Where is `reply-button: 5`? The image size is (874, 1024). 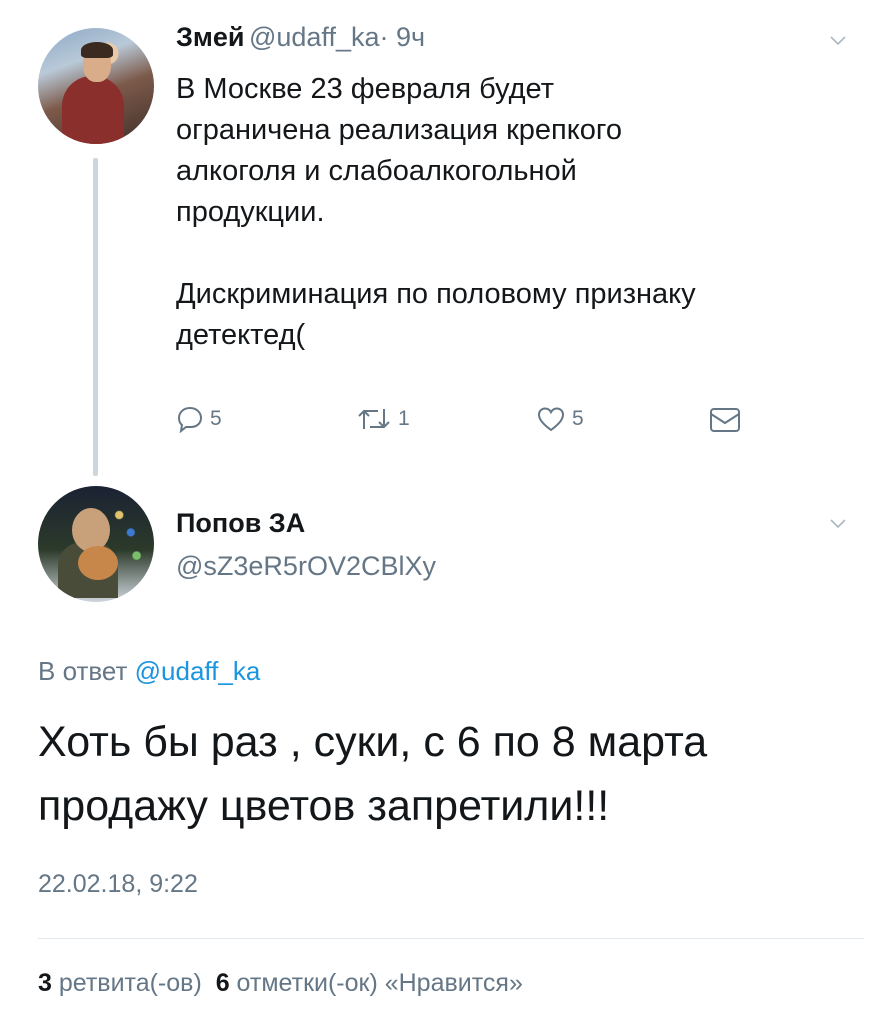
reply-button: 5 is located at coordinates (199, 419).